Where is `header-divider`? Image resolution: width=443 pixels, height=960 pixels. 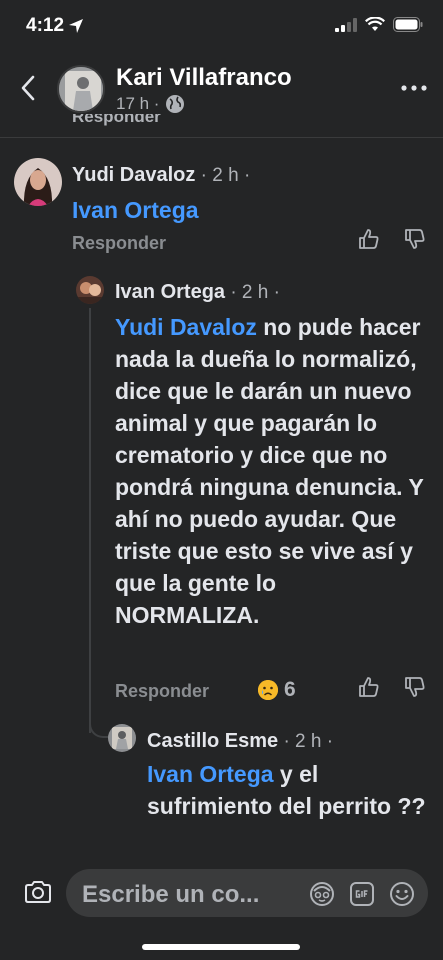
header-divider is located at coordinates (221, 137).